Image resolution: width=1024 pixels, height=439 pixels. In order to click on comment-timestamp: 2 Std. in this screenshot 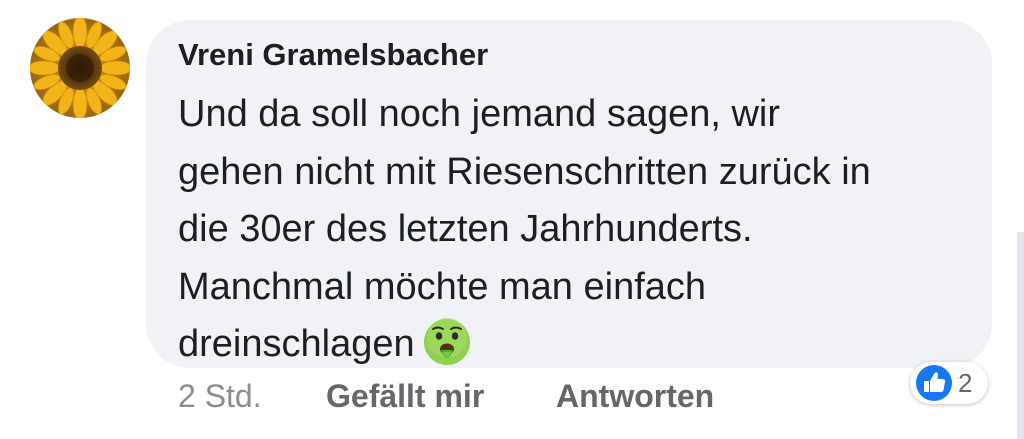, I will do `click(220, 396)`.